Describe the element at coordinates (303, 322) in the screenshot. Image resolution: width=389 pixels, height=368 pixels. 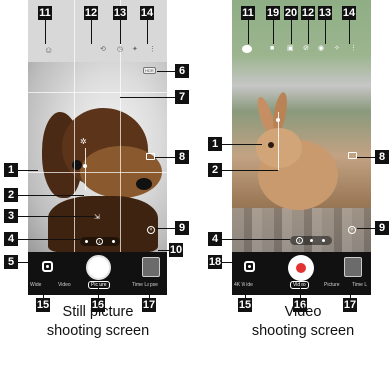
I see `video-caption: Video shooting screen` at that location.